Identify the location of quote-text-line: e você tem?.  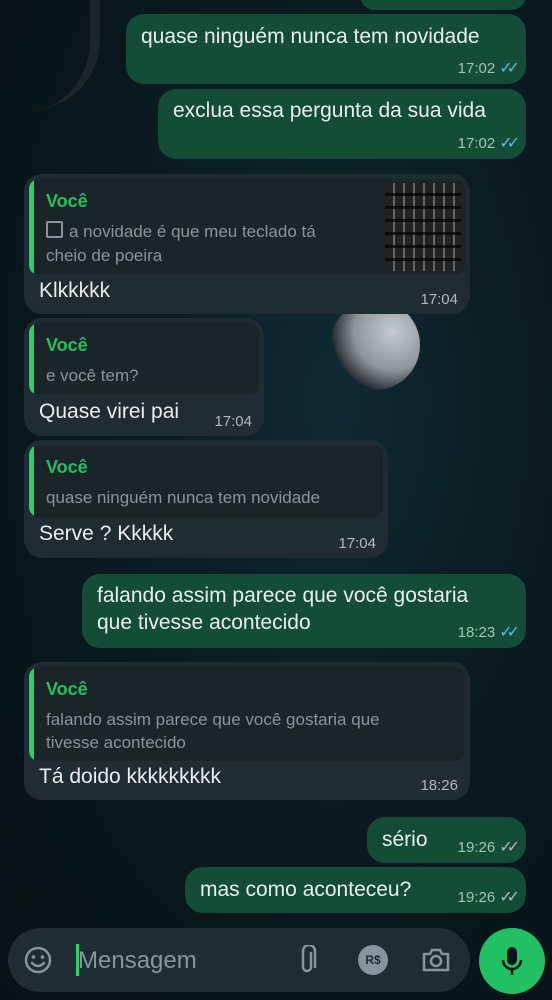
(92, 375).